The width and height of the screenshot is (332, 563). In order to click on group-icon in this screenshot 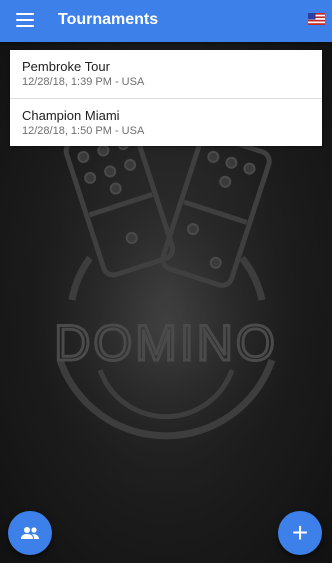, I will do `click(30, 533)`.